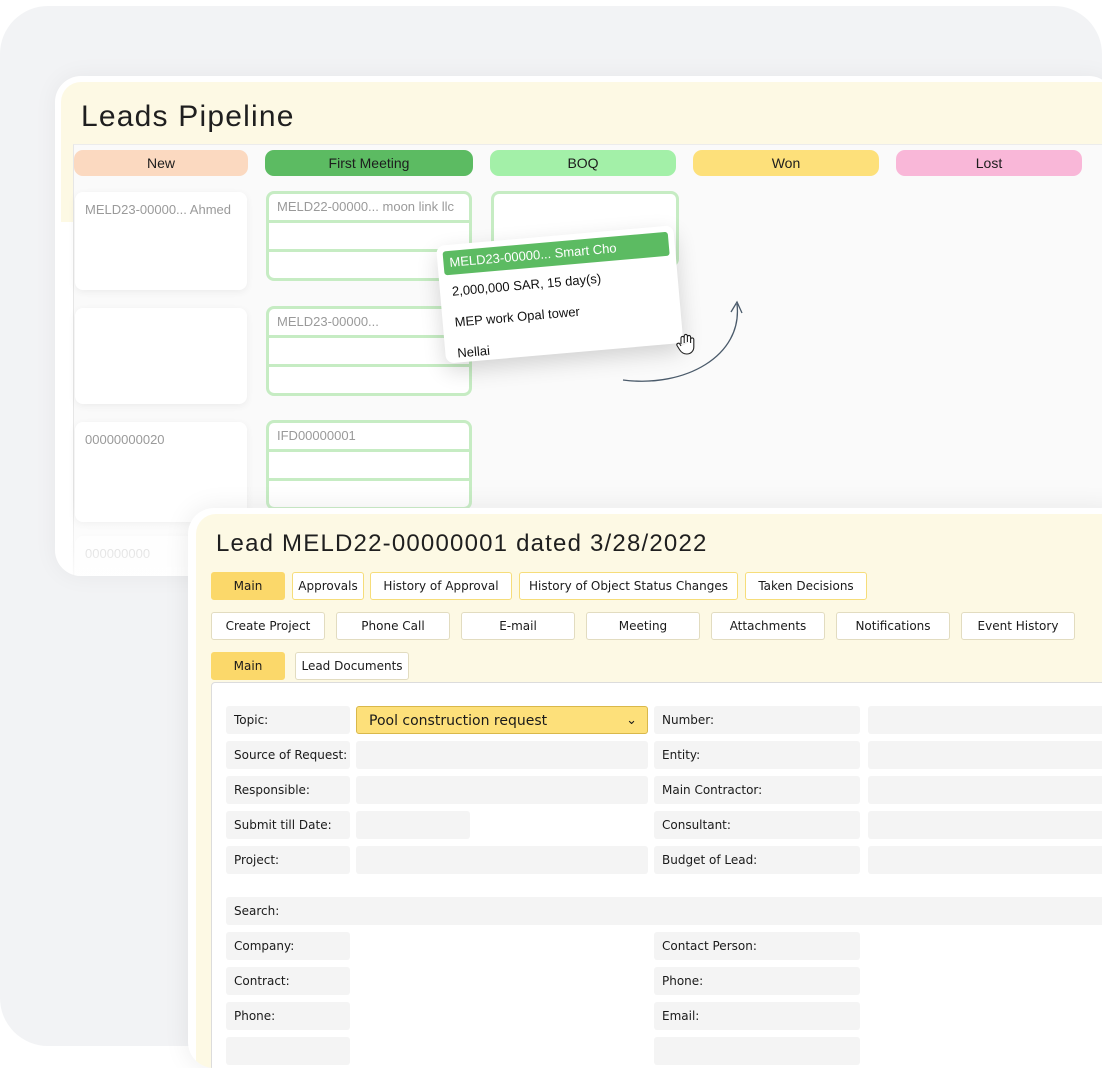 This screenshot has width=1102, height=1068. What do you see at coordinates (161, 356) in the screenshot?
I see `lead-card` at bounding box center [161, 356].